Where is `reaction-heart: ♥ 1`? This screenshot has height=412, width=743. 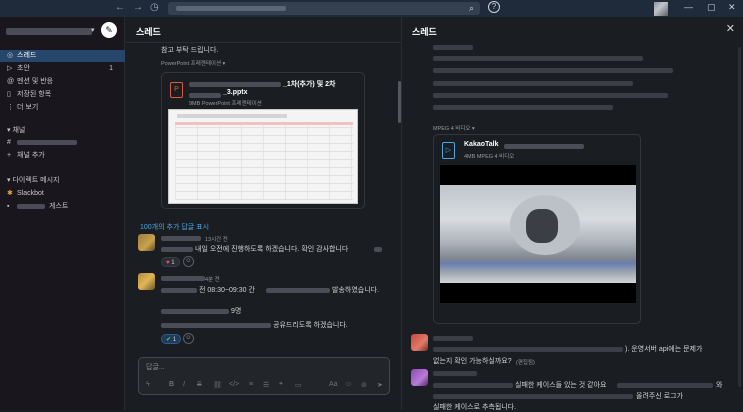 reaction-heart: ♥ 1 is located at coordinates (170, 262).